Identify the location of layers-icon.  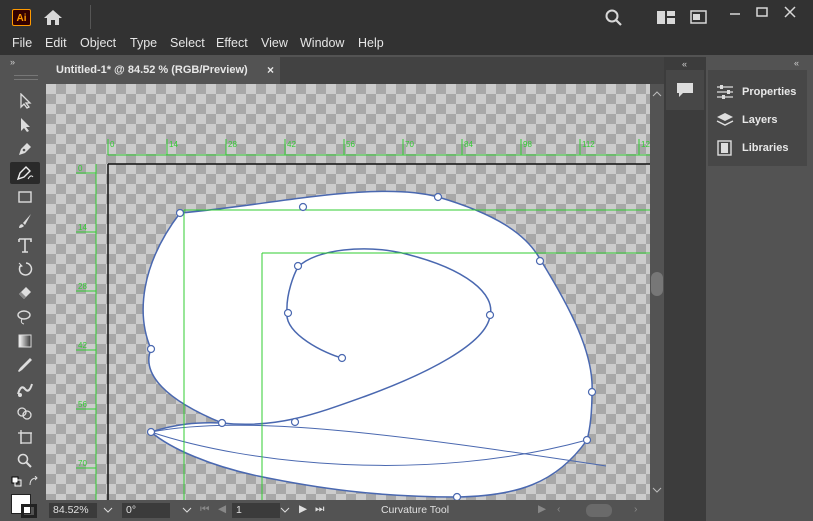
(725, 119).